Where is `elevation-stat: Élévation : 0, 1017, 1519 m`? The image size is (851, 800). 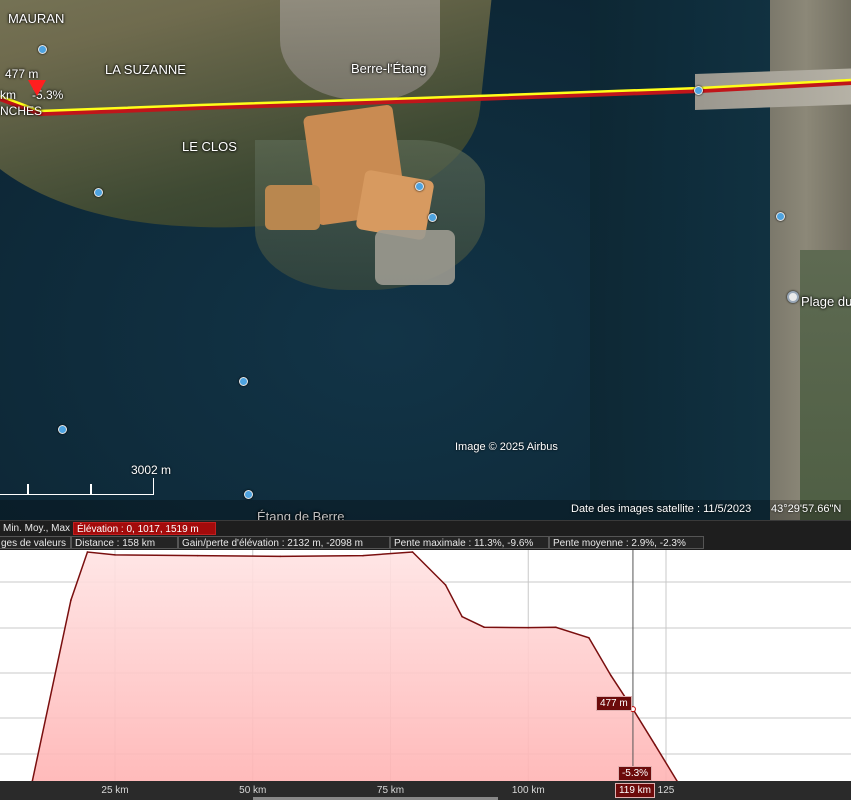
elevation-stat: Élévation : 0, 1017, 1519 m is located at coordinates (144, 528).